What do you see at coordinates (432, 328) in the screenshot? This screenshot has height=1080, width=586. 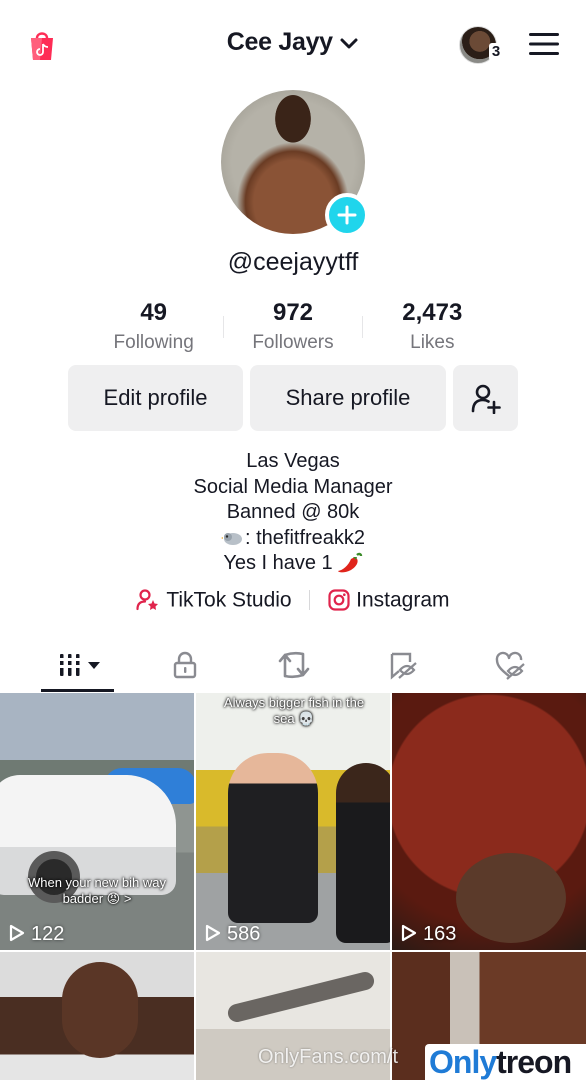 I see `stat-likes: 2,473 Likes` at bounding box center [432, 328].